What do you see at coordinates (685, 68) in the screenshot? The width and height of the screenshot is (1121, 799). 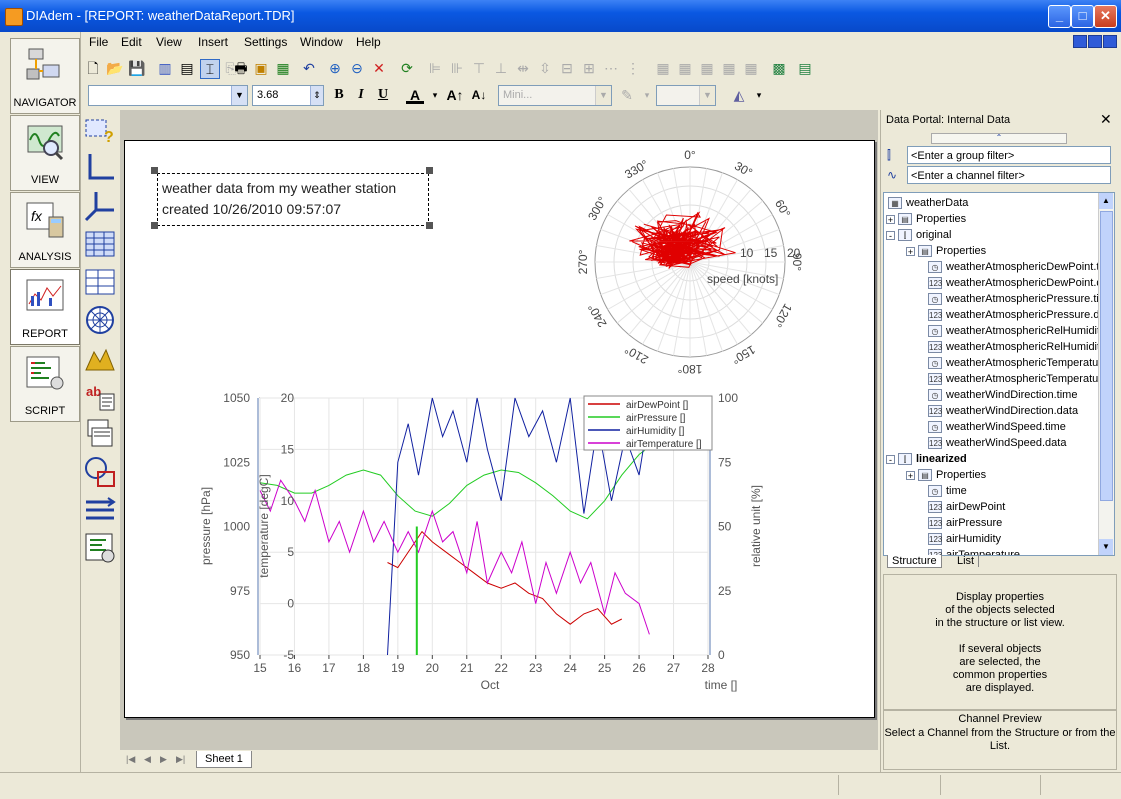 I see `grid-b-icon: ▦` at bounding box center [685, 68].